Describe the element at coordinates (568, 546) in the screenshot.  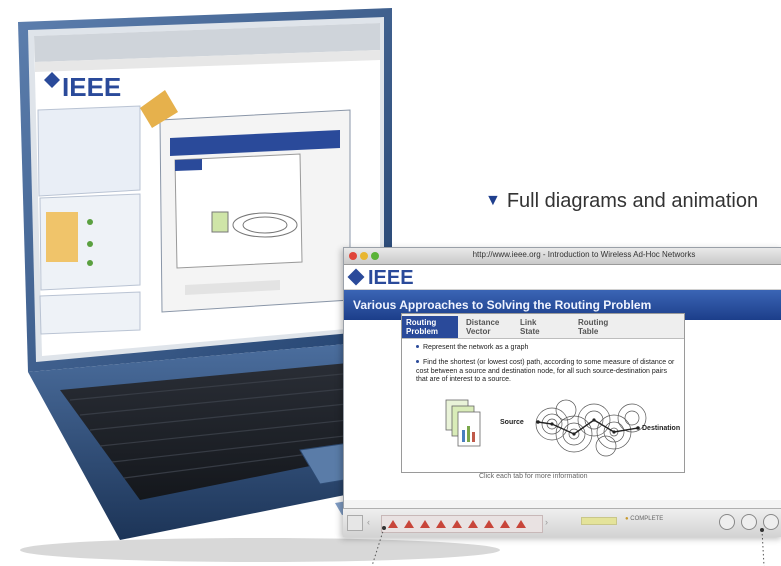
I see `callout-lines` at that location.